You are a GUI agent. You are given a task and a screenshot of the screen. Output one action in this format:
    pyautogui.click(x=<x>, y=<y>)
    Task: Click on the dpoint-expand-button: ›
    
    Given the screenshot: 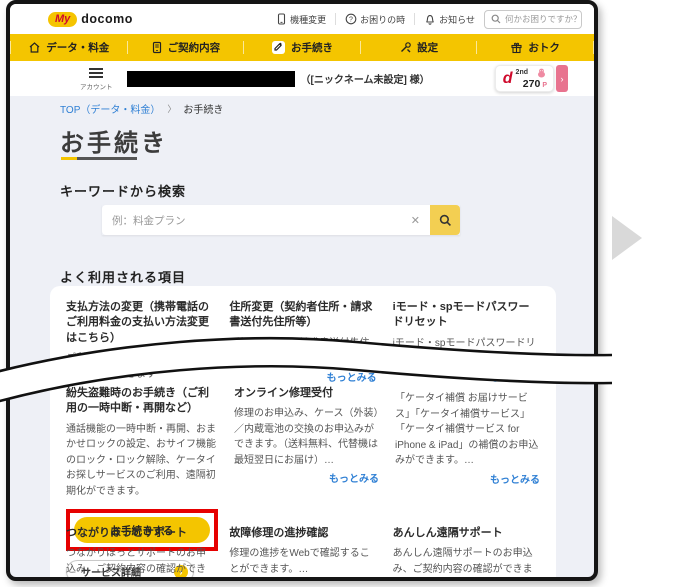 What is the action you would take?
    pyautogui.click(x=562, y=78)
    